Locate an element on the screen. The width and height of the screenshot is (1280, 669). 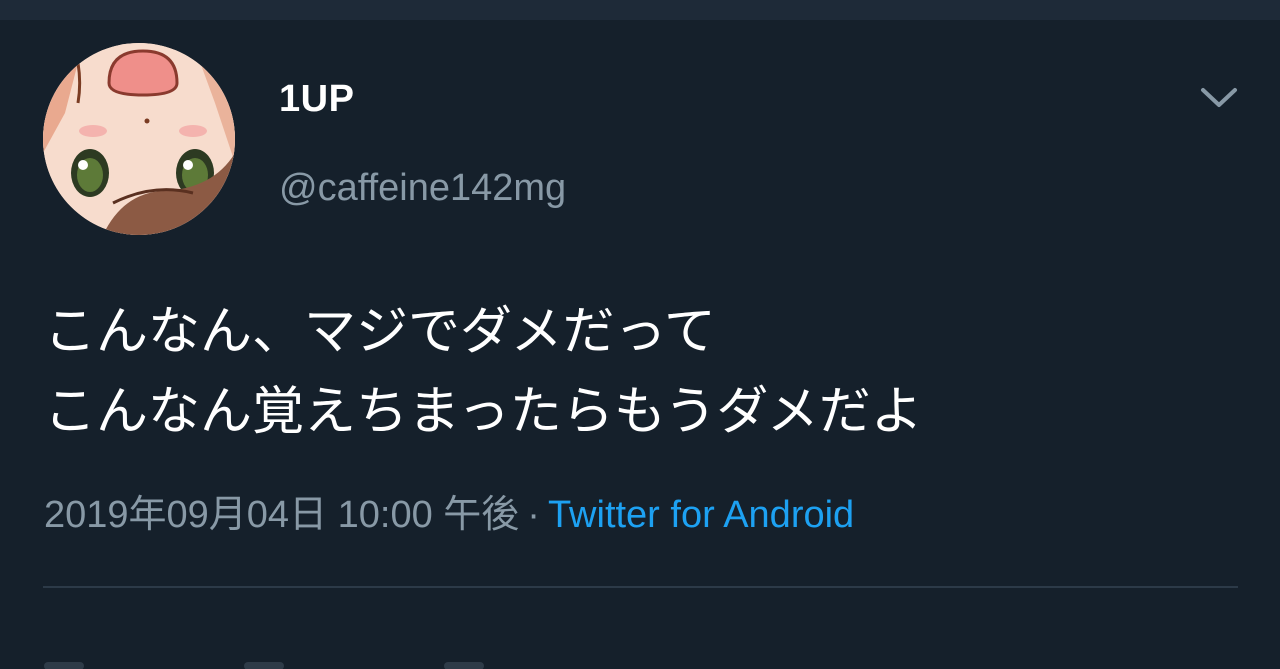
divider is located at coordinates (640, 587).